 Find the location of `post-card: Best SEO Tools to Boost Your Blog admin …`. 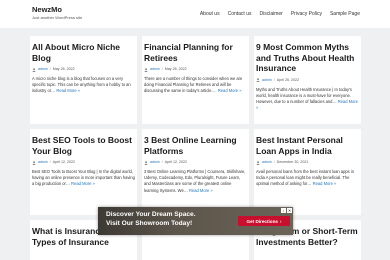

post-card: Best SEO Tools to Boost Your Blog admin … is located at coordinates (83, 172).